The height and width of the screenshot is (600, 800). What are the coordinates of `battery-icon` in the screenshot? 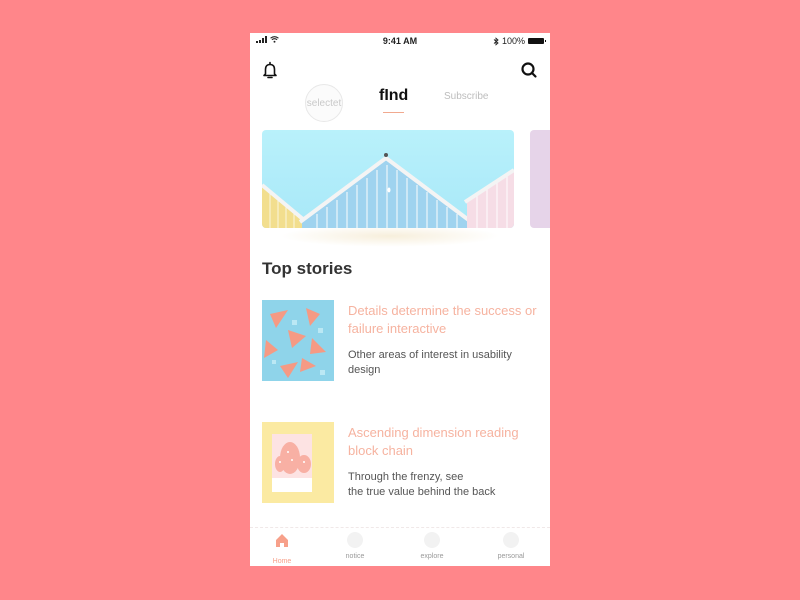 It's located at (537, 41).